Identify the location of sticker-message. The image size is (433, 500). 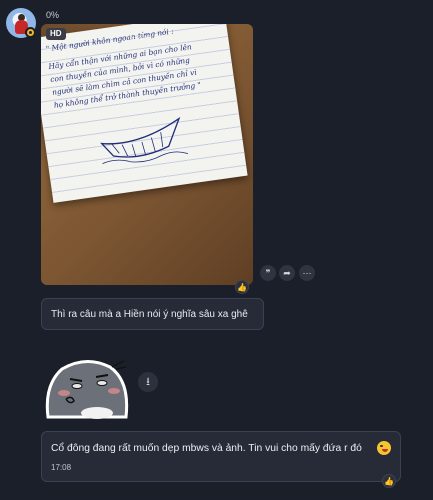
(87, 387).